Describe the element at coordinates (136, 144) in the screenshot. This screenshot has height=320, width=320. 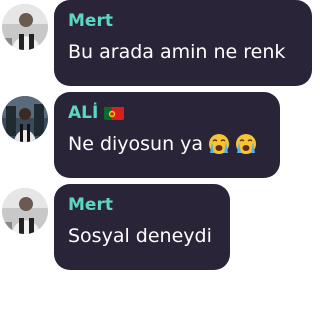
I see `message-text-label: Ne diyosun ya` at that location.